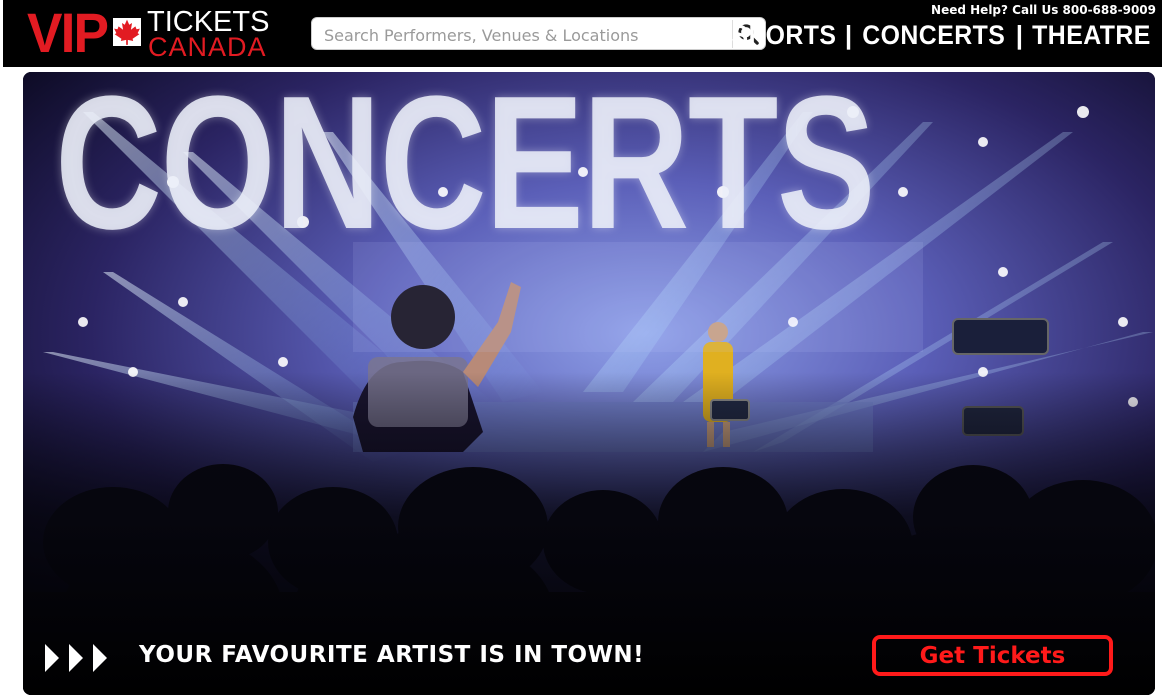 The image size is (1162, 699). I want to click on get-tickets-button: Get Tickets, so click(992, 655).